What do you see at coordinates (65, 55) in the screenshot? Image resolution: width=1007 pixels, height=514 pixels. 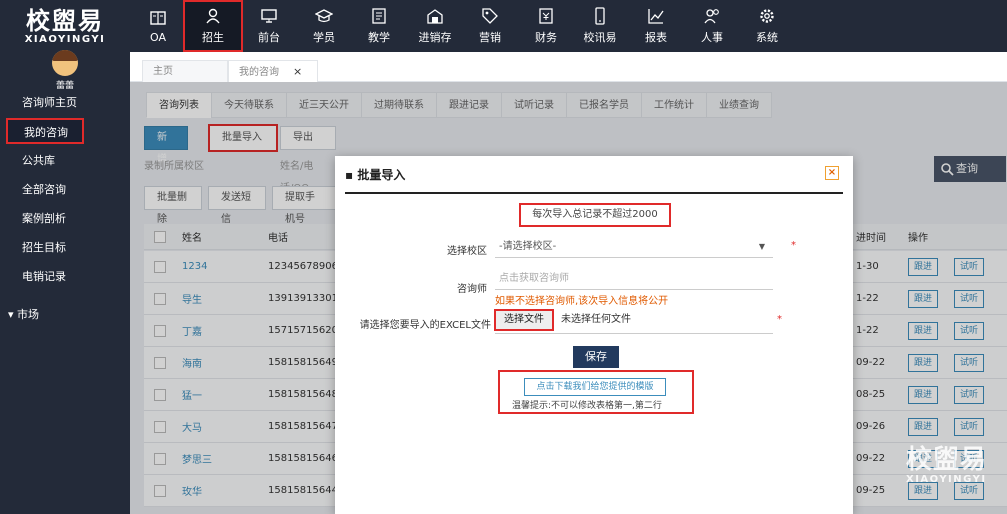 I see `avatar-hair` at bounding box center [65, 55].